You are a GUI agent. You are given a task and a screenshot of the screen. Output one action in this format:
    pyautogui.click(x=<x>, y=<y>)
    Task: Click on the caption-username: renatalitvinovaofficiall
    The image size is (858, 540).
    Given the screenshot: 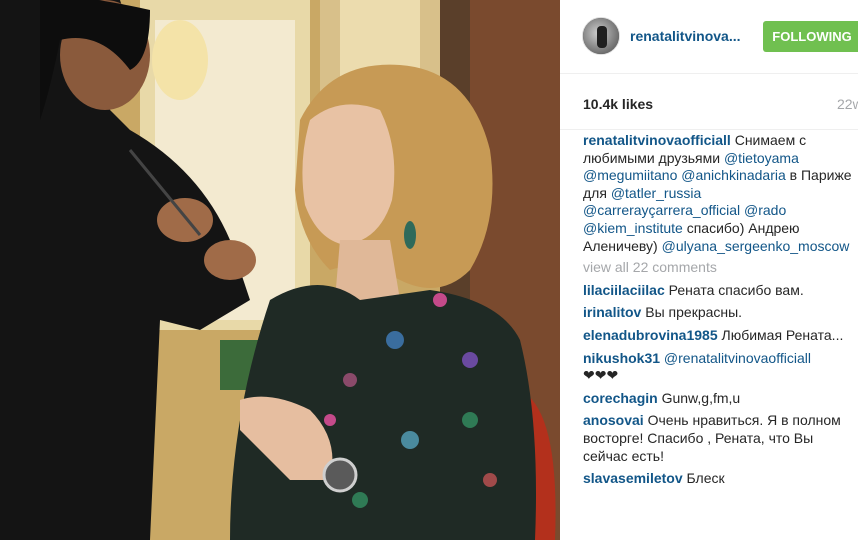 What is the action you would take?
    pyautogui.click(x=657, y=140)
    